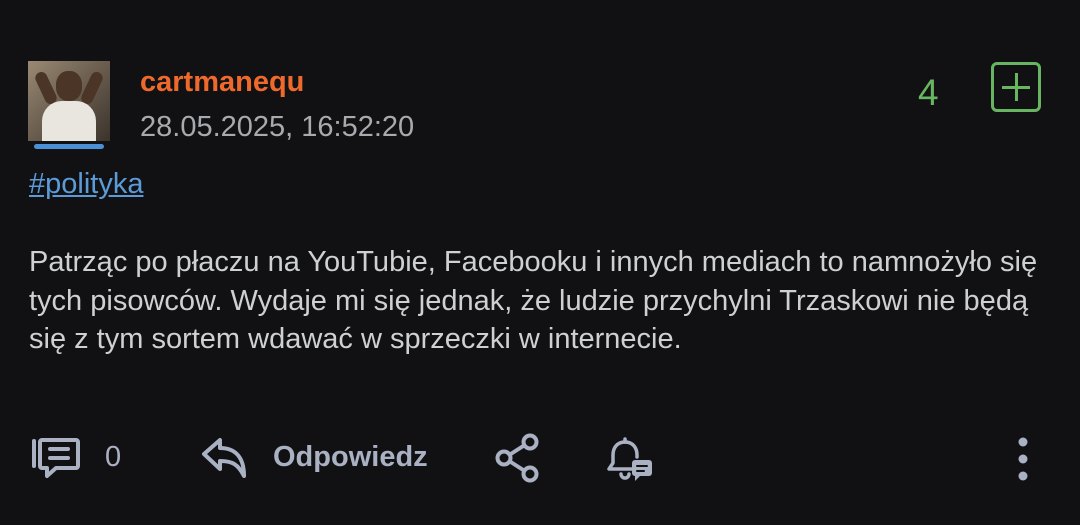 This screenshot has width=1080, height=525. I want to click on avatar-head, so click(69, 86).